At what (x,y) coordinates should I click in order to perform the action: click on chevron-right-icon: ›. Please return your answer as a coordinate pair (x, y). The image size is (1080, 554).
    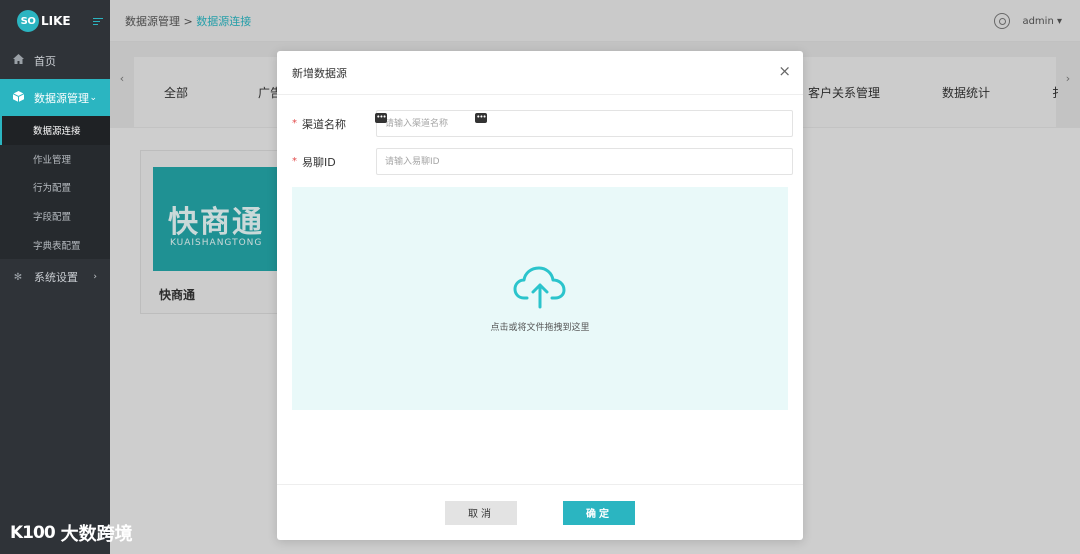
    Looking at the image, I should click on (95, 277).